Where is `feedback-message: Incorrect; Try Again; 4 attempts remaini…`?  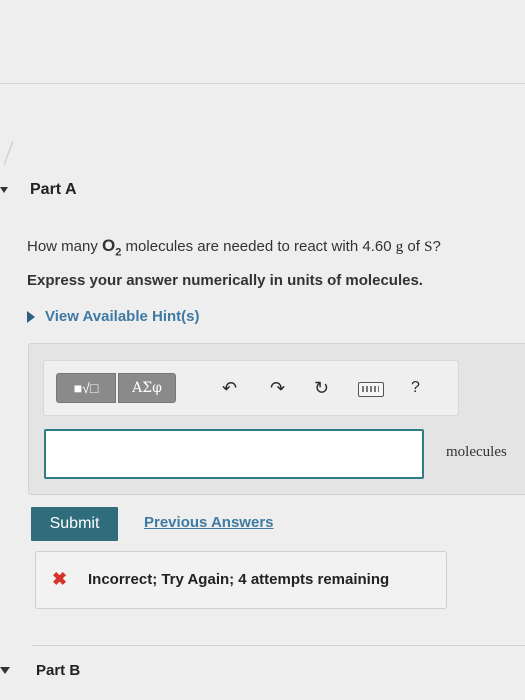 feedback-message: Incorrect; Try Again; 4 attempts remaini… is located at coordinates (239, 579).